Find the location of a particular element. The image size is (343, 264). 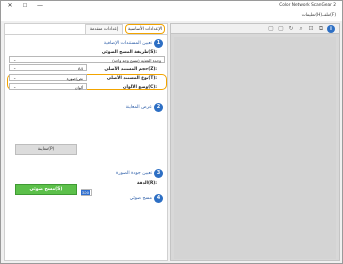

section-image-quality: 3 تعيين جودة الصورة is located at coordinates (139, 173).